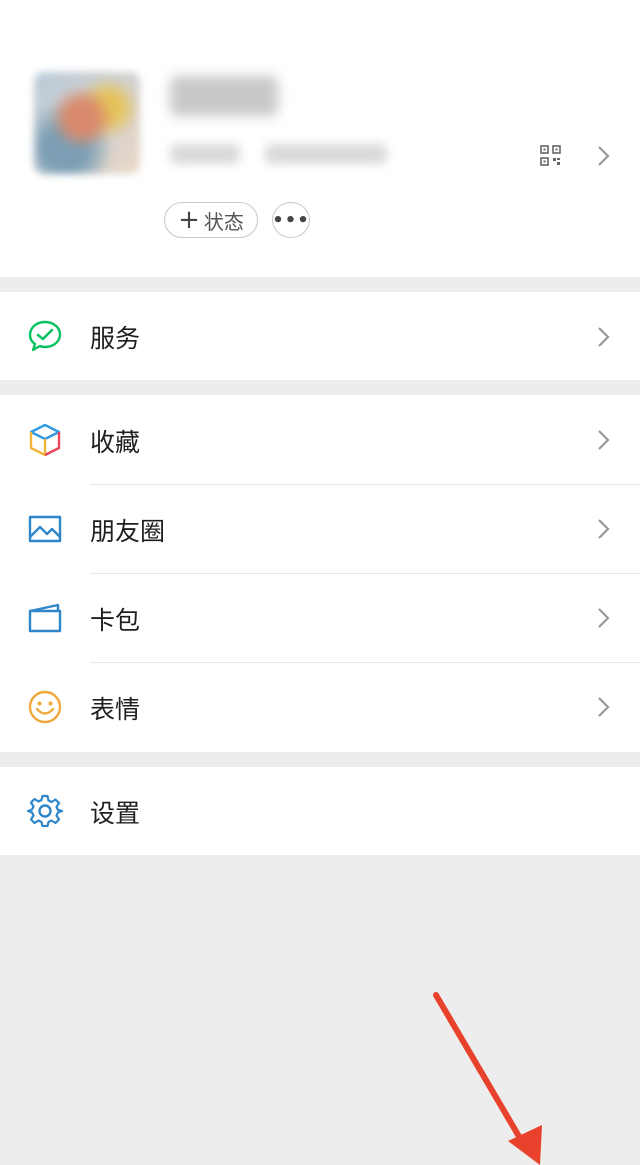  Describe the element at coordinates (115, 620) in the screenshot. I see `menu-label-cards: 卡包` at that location.